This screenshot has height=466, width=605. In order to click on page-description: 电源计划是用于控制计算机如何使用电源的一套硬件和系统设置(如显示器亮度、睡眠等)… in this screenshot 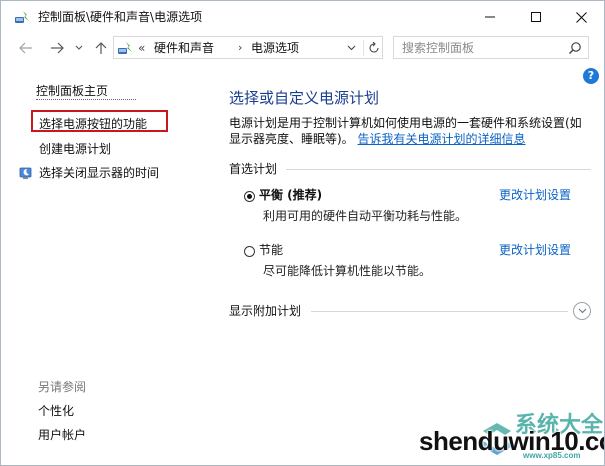, I will do `click(410, 131)`.